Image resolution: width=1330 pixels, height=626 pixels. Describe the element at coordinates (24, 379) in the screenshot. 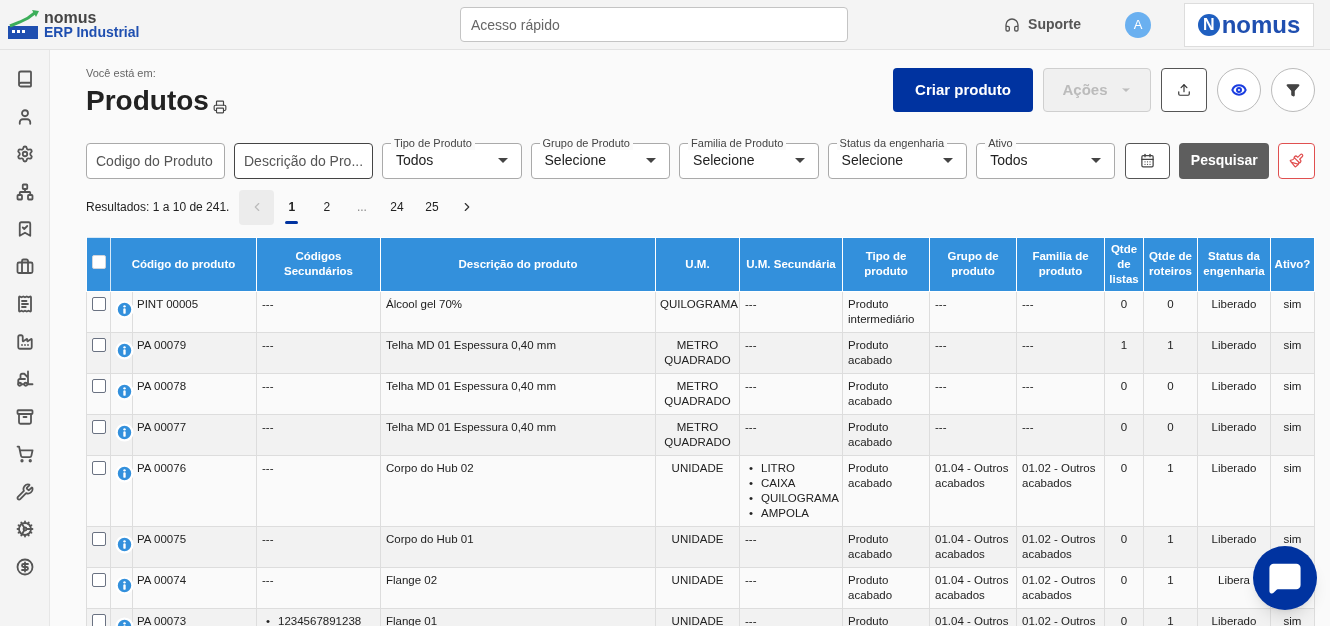

I see `forklift-icon` at that location.